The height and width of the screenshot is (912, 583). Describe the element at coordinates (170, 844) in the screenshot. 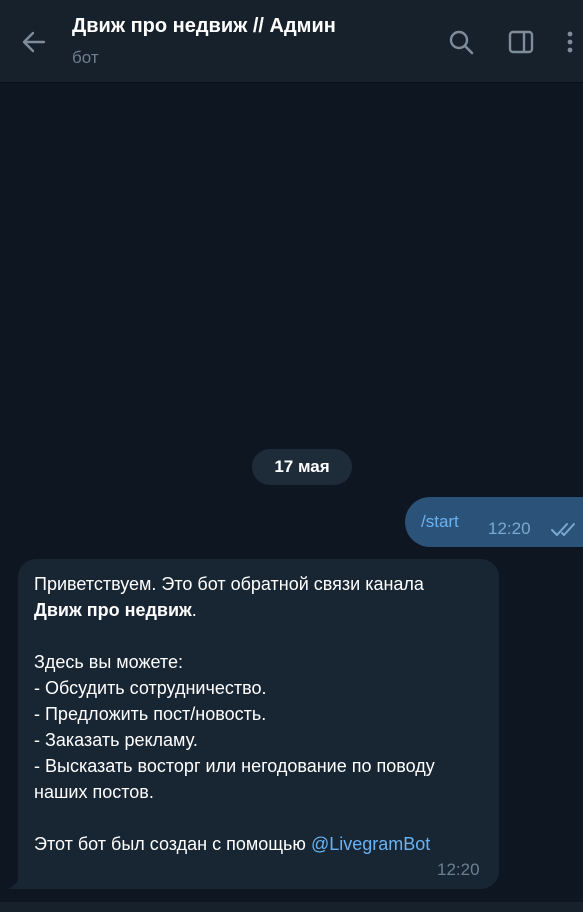

I see `credit-text: Этот бот был создан с помощью` at that location.